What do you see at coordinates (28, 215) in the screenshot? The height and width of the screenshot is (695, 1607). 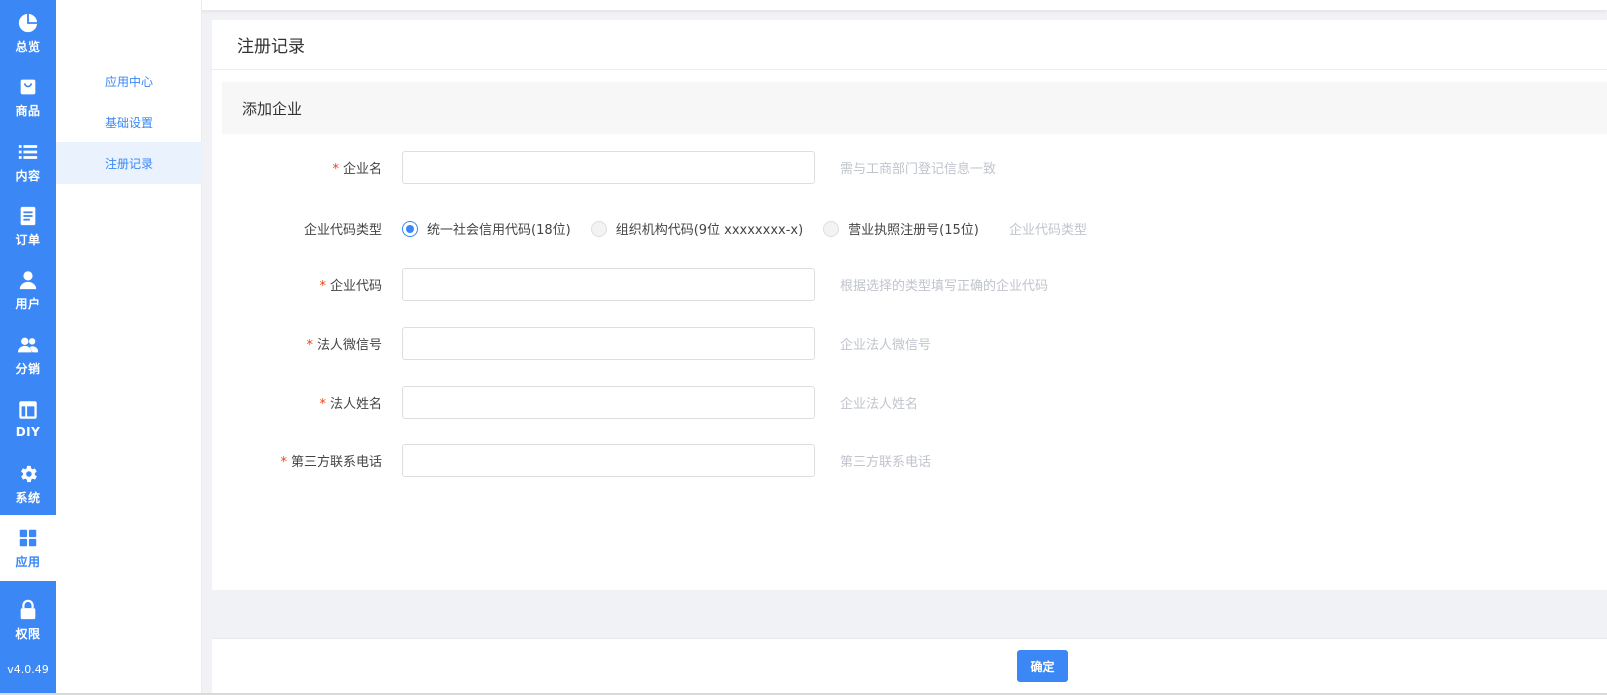 I see `document-icon` at bounding box center [28, 215].